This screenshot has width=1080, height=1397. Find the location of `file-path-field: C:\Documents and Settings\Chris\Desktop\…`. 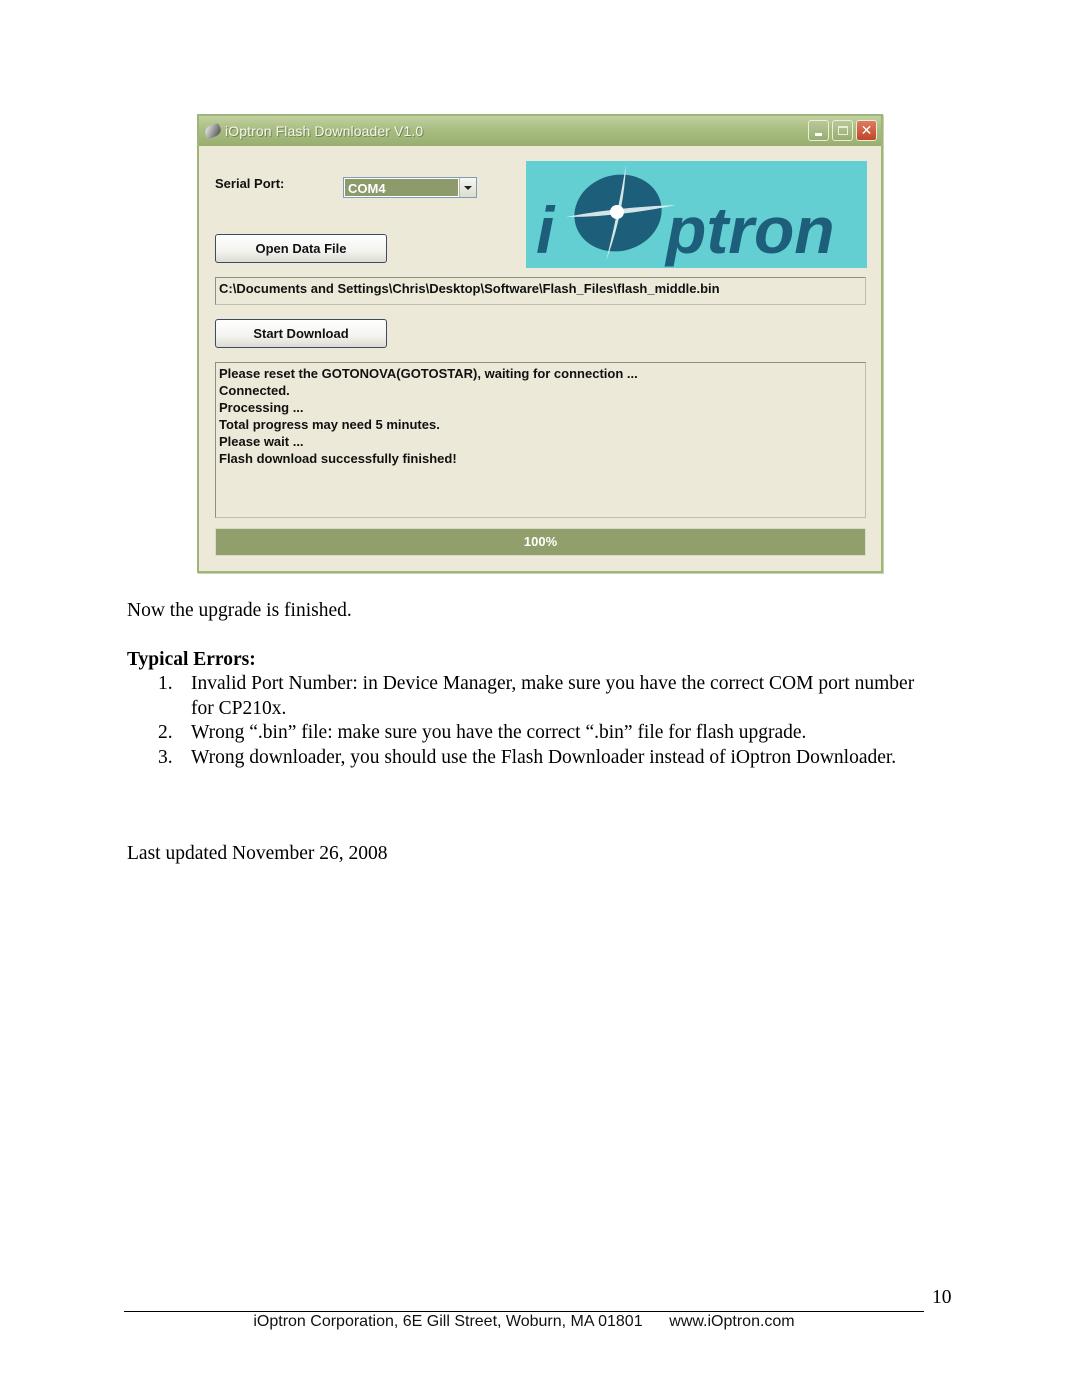

file-path-field: C:\Documents and Settings\Chris\Desktop\… is located at coordinates (540, 291).